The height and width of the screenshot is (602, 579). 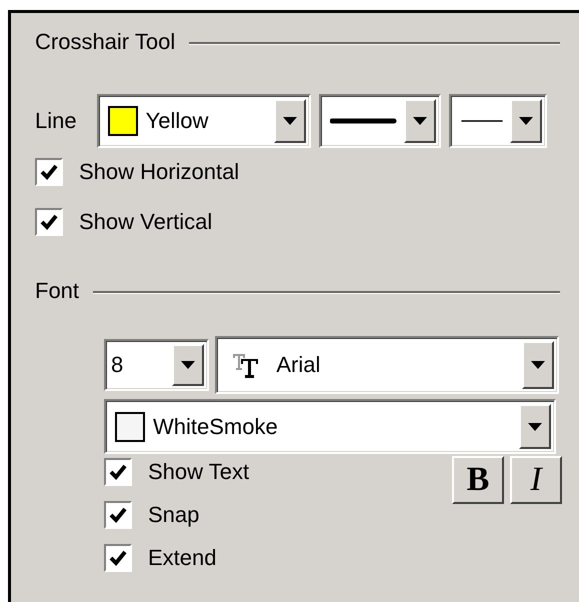 I want to click on section-title: Font, so click(x=57, y=291).